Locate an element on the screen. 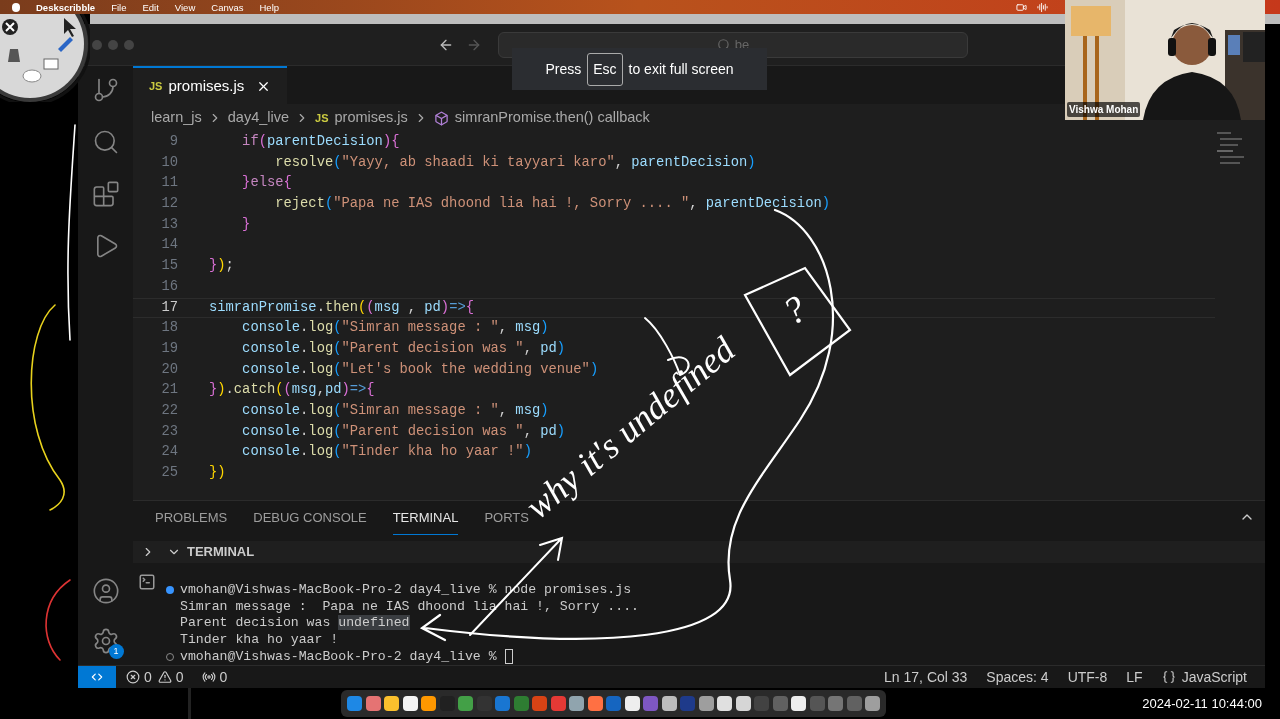 The image size is (1280, 719). port-count: 0 is located at coordinates (223, 677).